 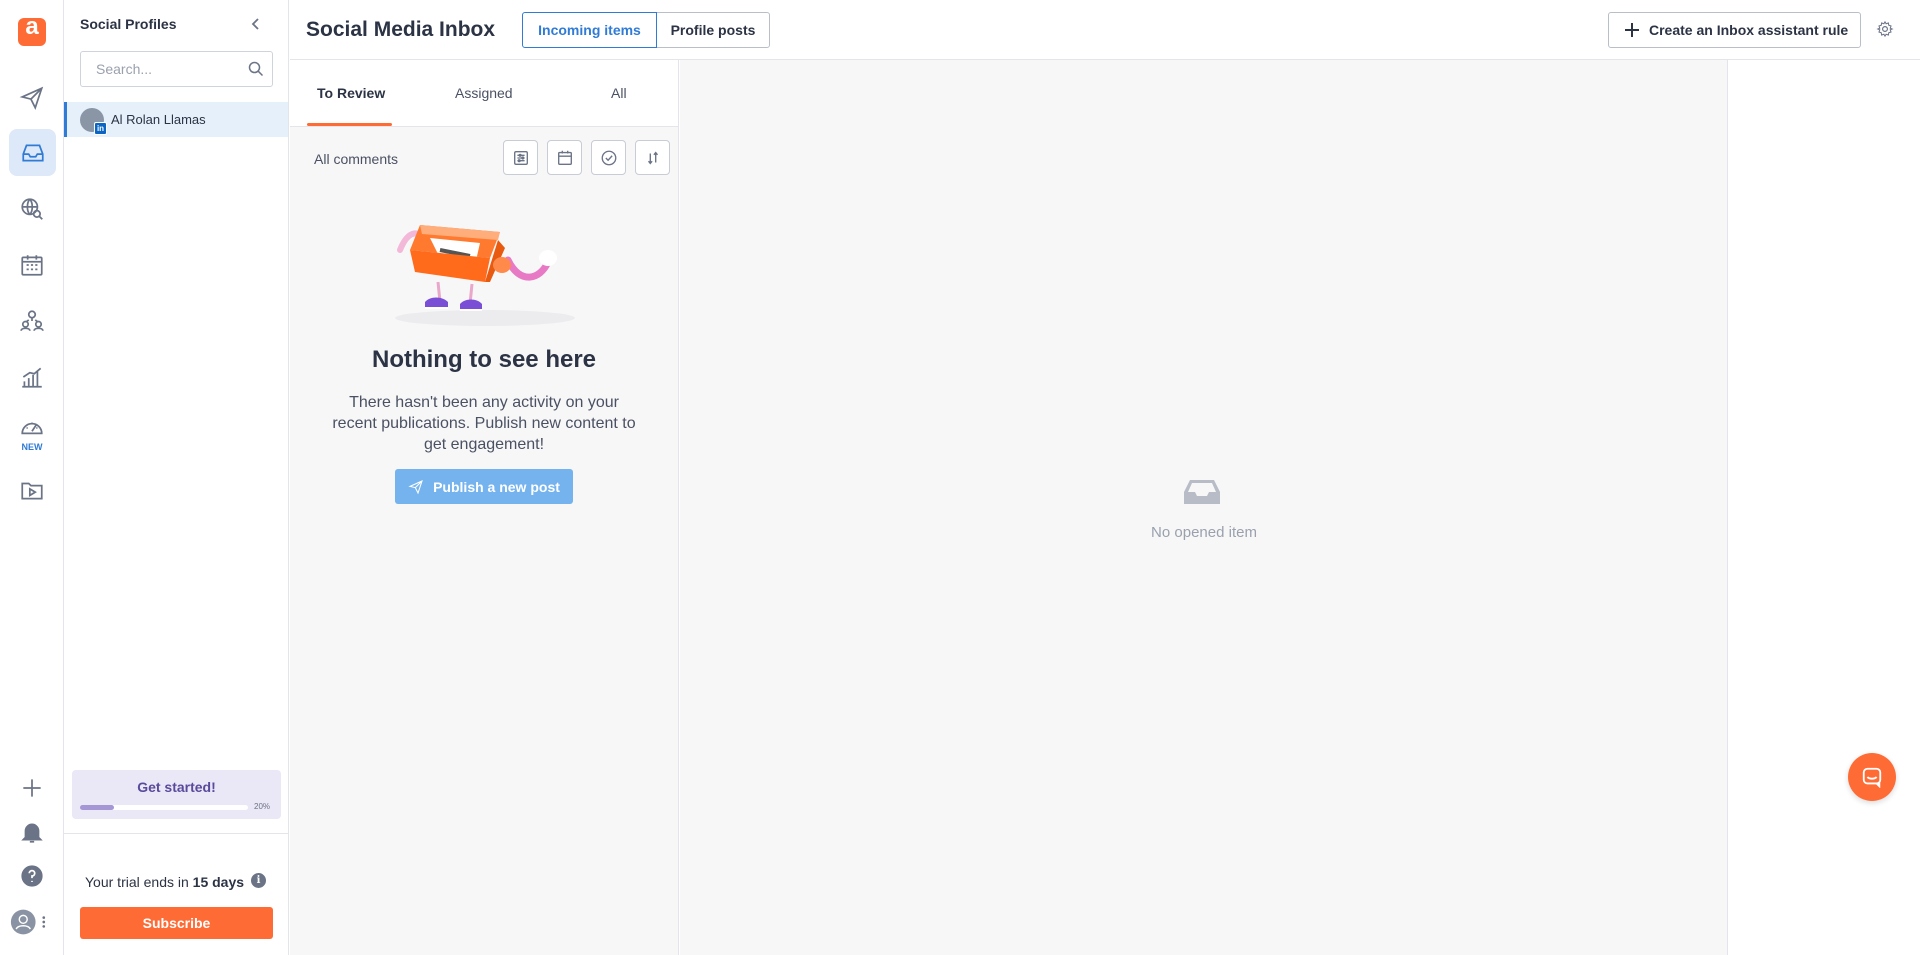 I want to click on incoming-items-tab: Incoming items, so click(x=589, y=30).